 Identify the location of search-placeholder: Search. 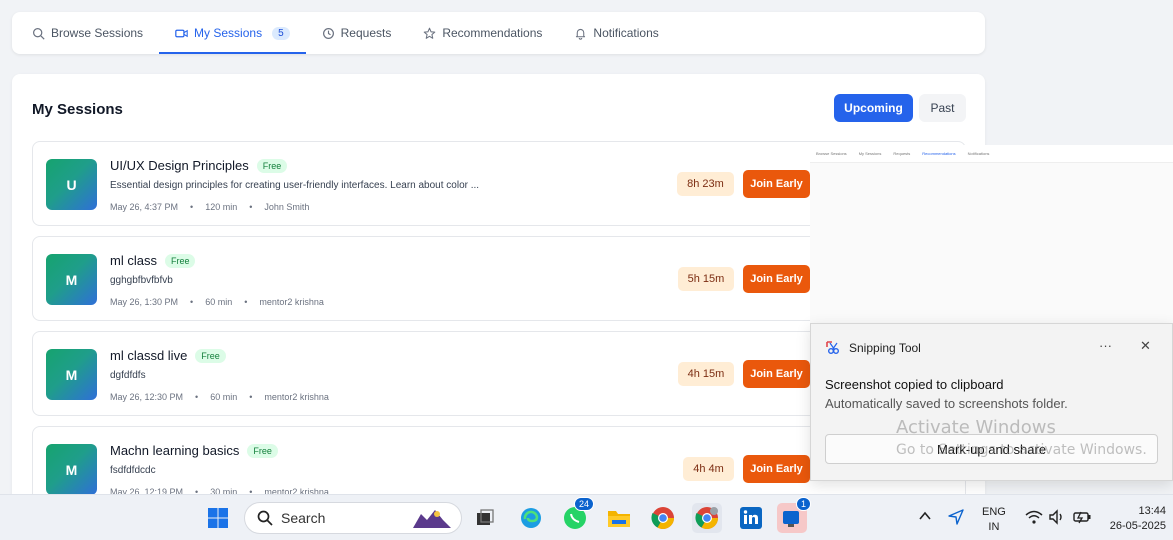
(303, 518).